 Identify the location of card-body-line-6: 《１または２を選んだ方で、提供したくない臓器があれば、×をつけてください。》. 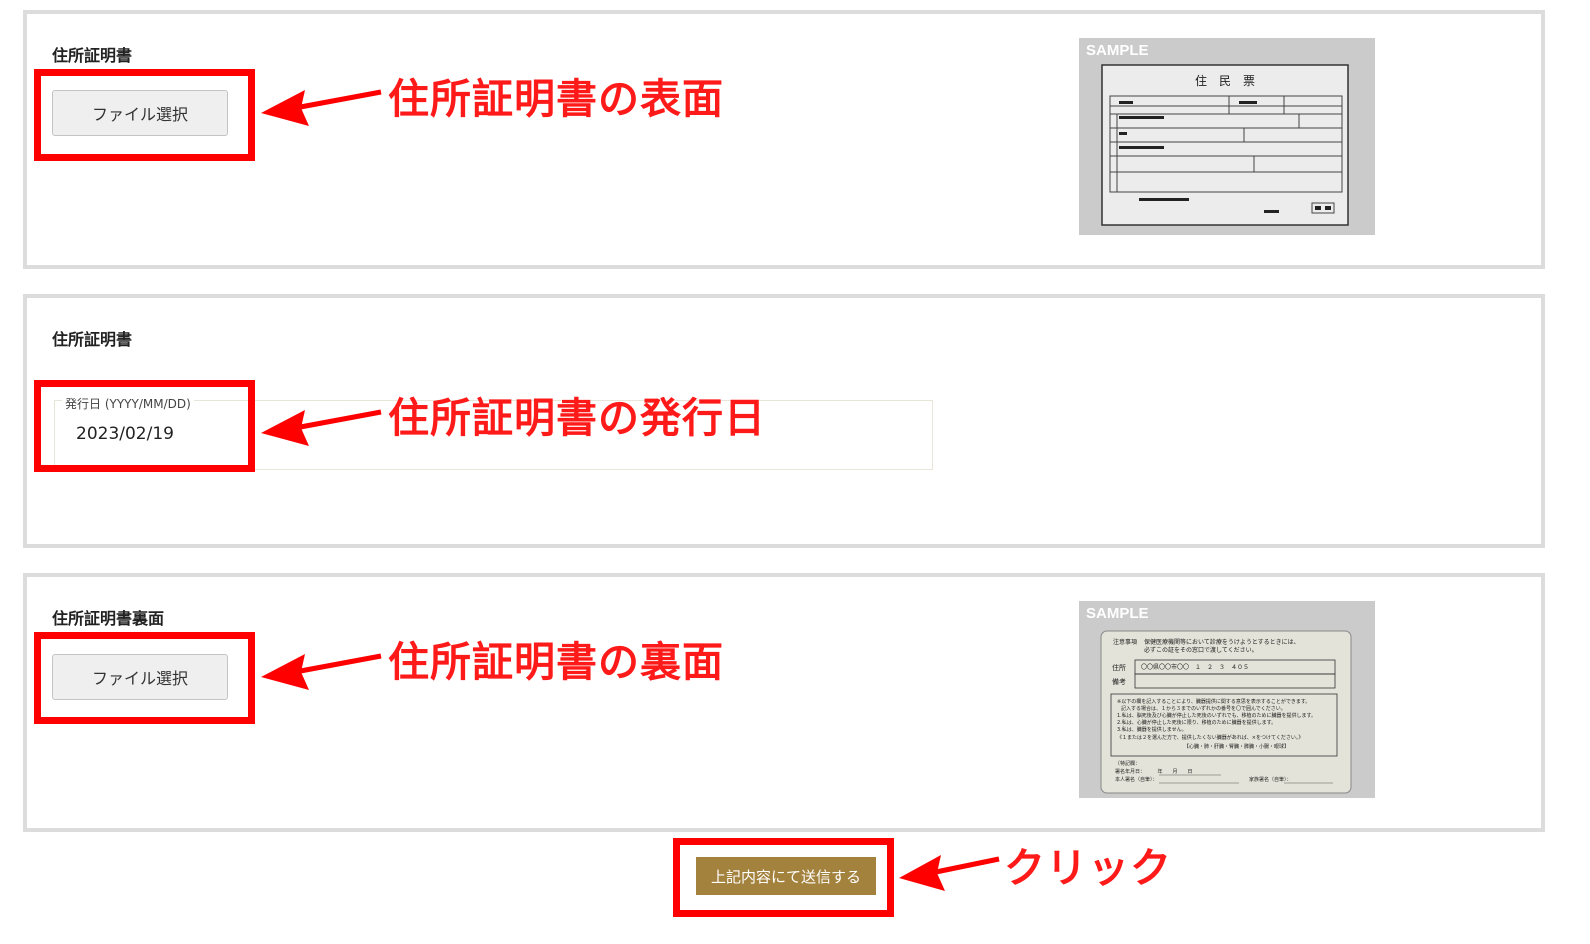
(1210, 737).